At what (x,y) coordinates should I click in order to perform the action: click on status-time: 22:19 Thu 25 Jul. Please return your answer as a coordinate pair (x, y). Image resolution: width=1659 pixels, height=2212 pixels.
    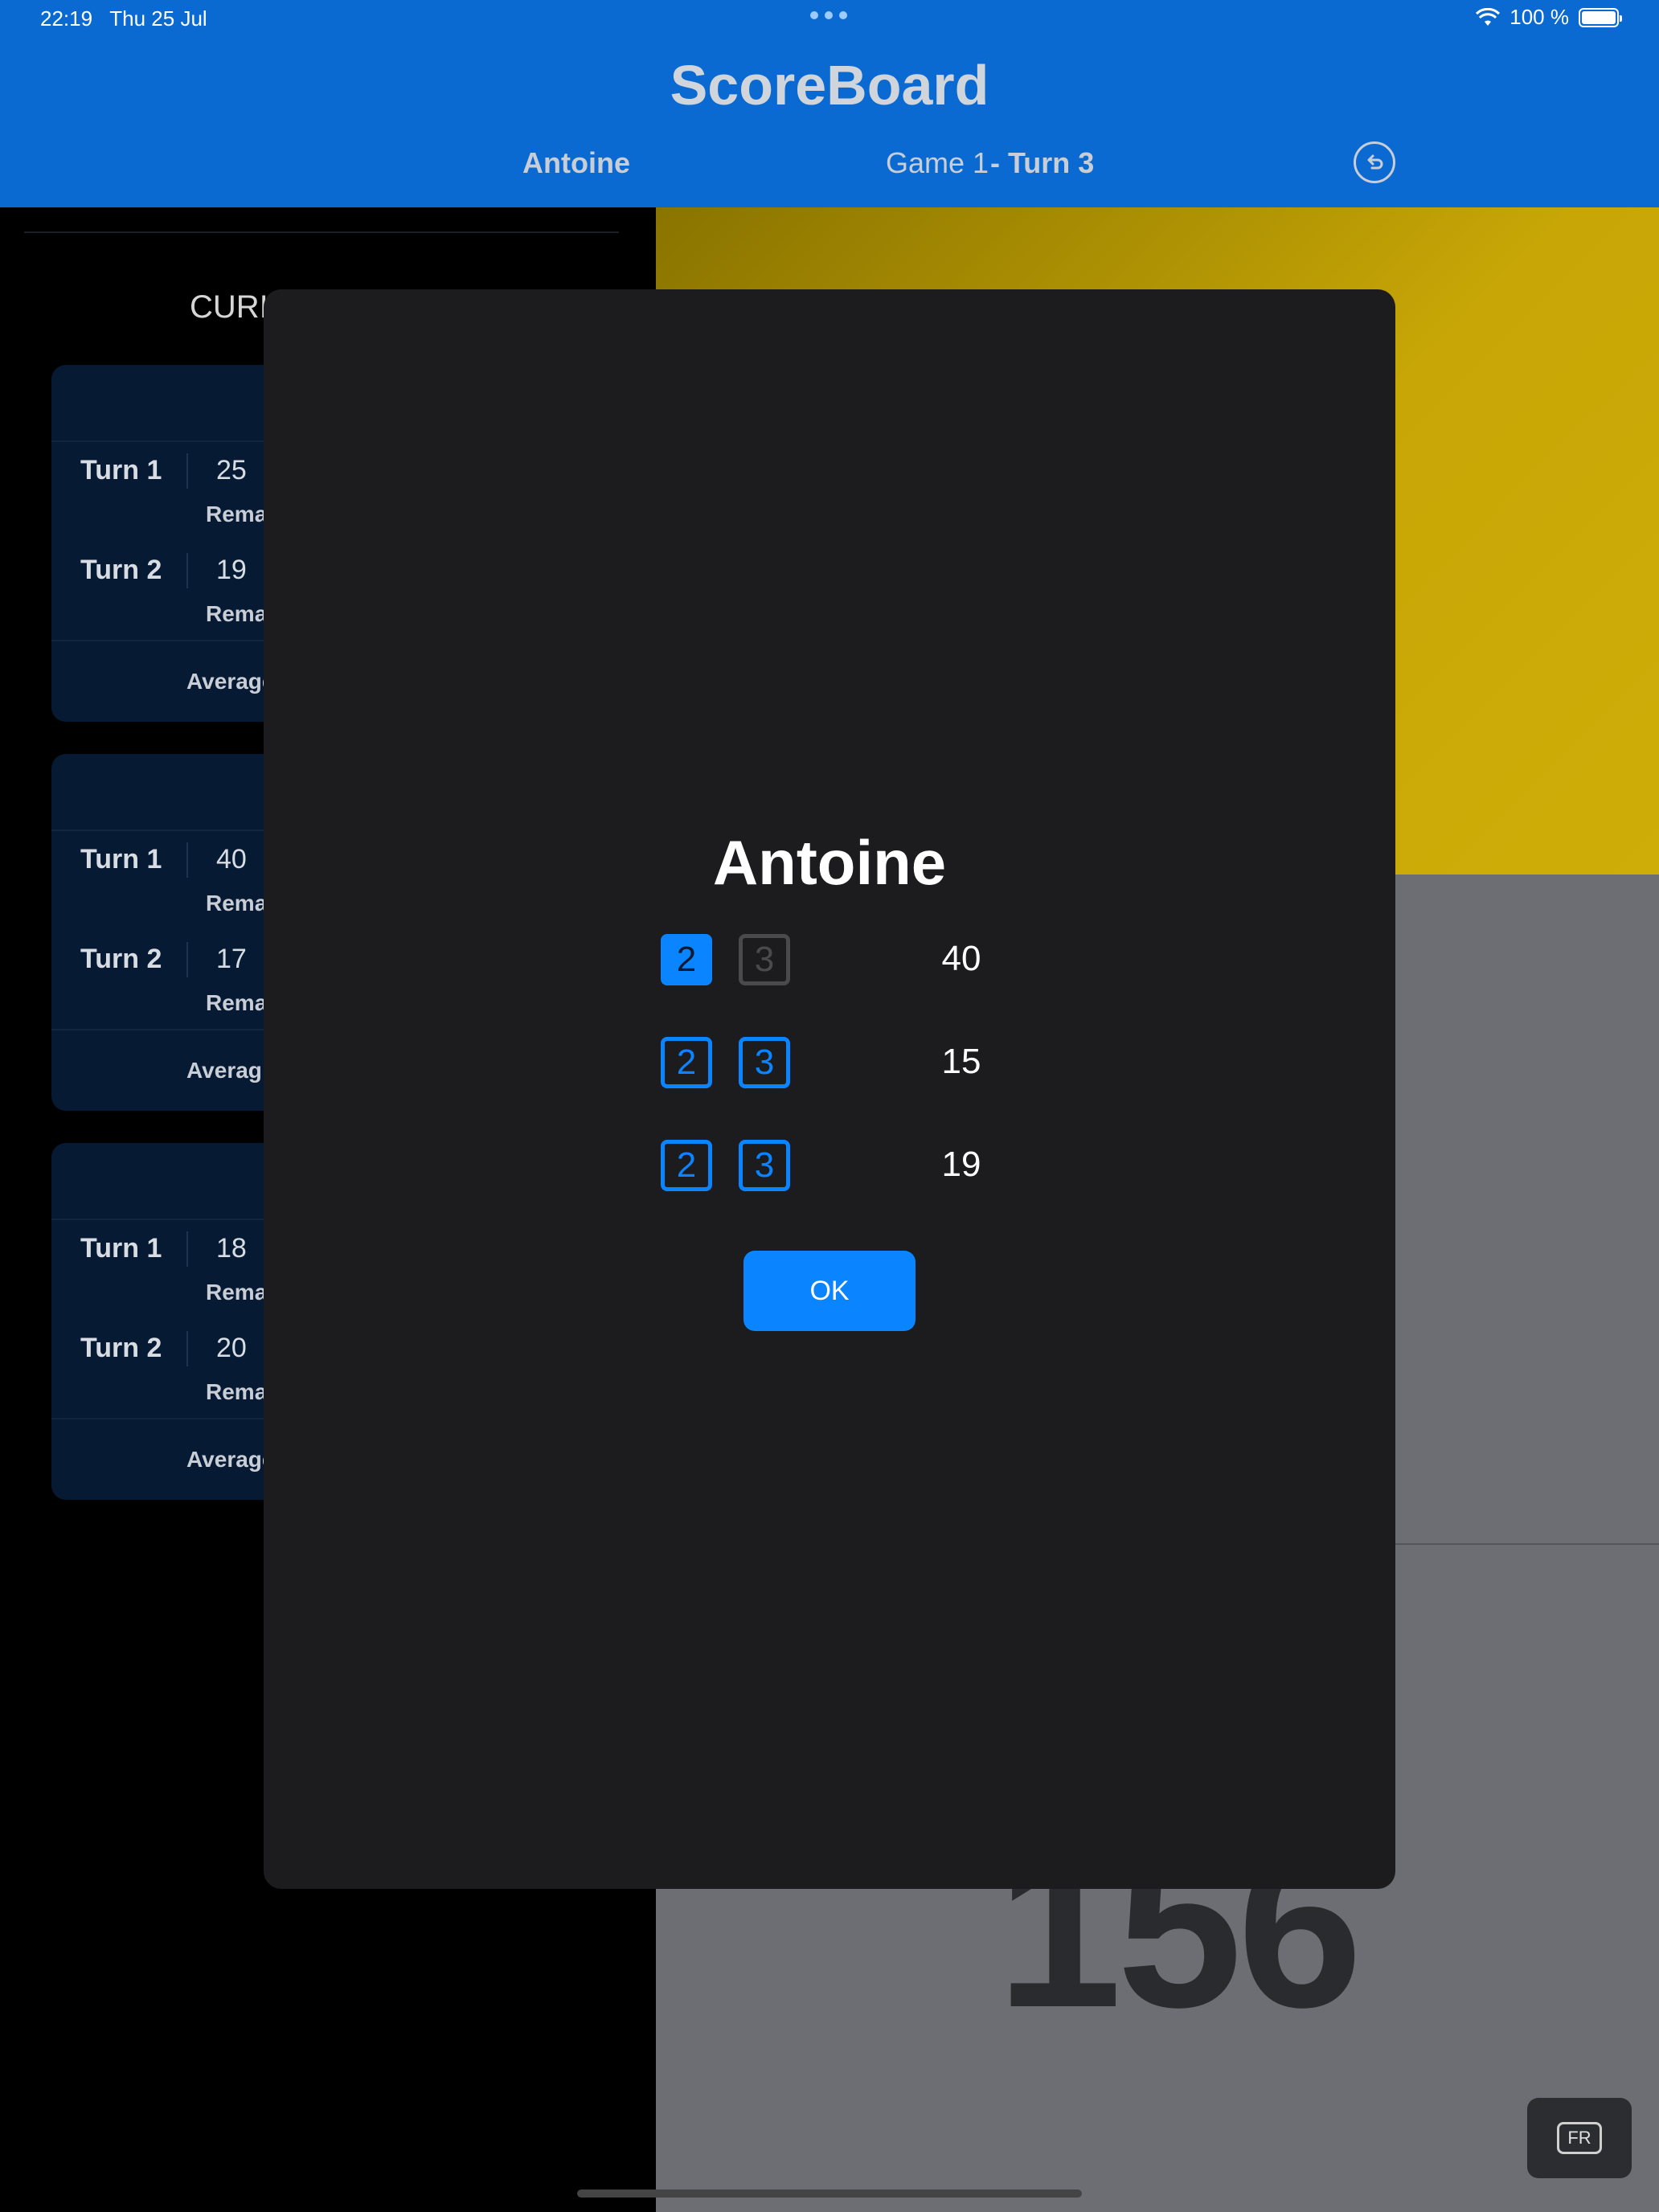
    Looking at the image, I should click on (124, 18).